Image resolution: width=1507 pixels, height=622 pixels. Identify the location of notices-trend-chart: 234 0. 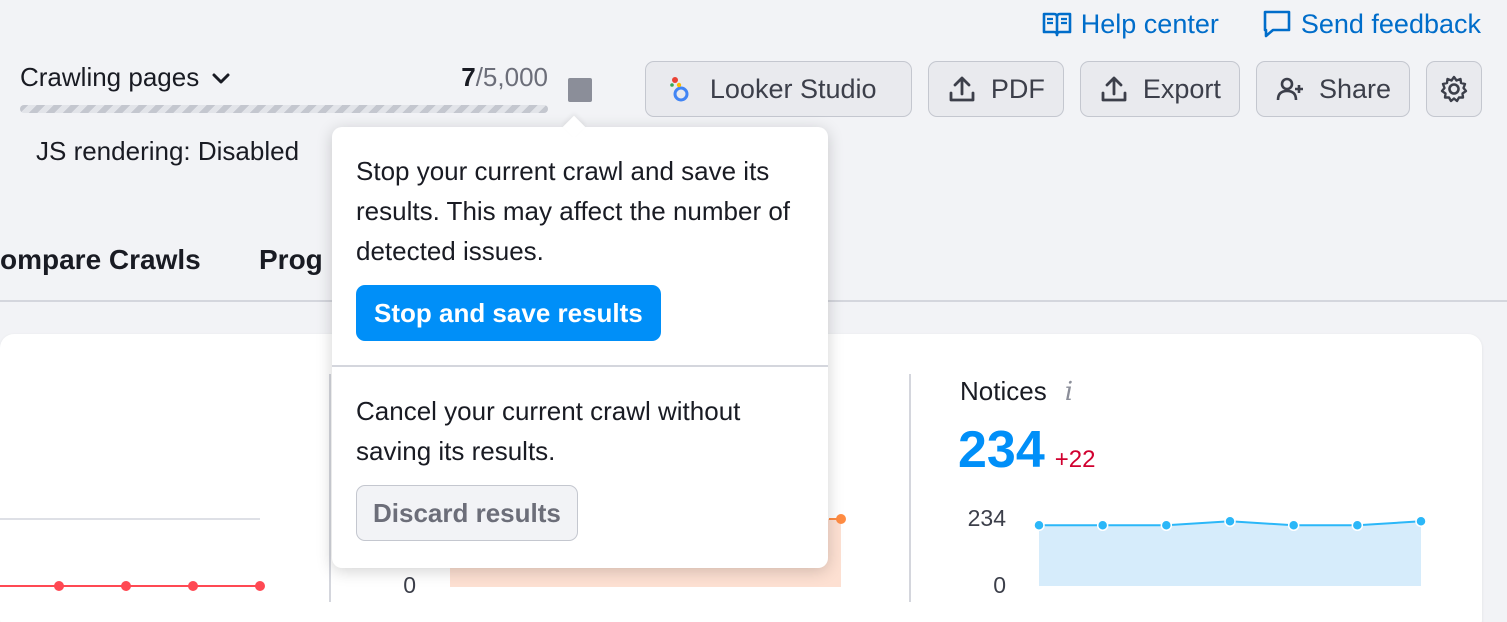
(1197, 551).